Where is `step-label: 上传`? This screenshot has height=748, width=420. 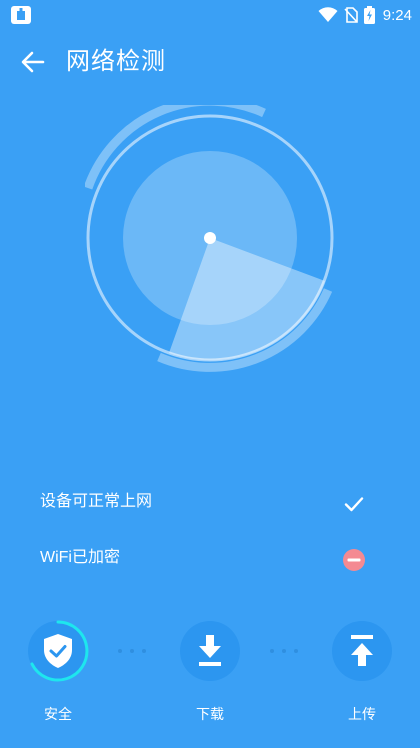
step-label: 上传 is located at coordinates (362, 714).